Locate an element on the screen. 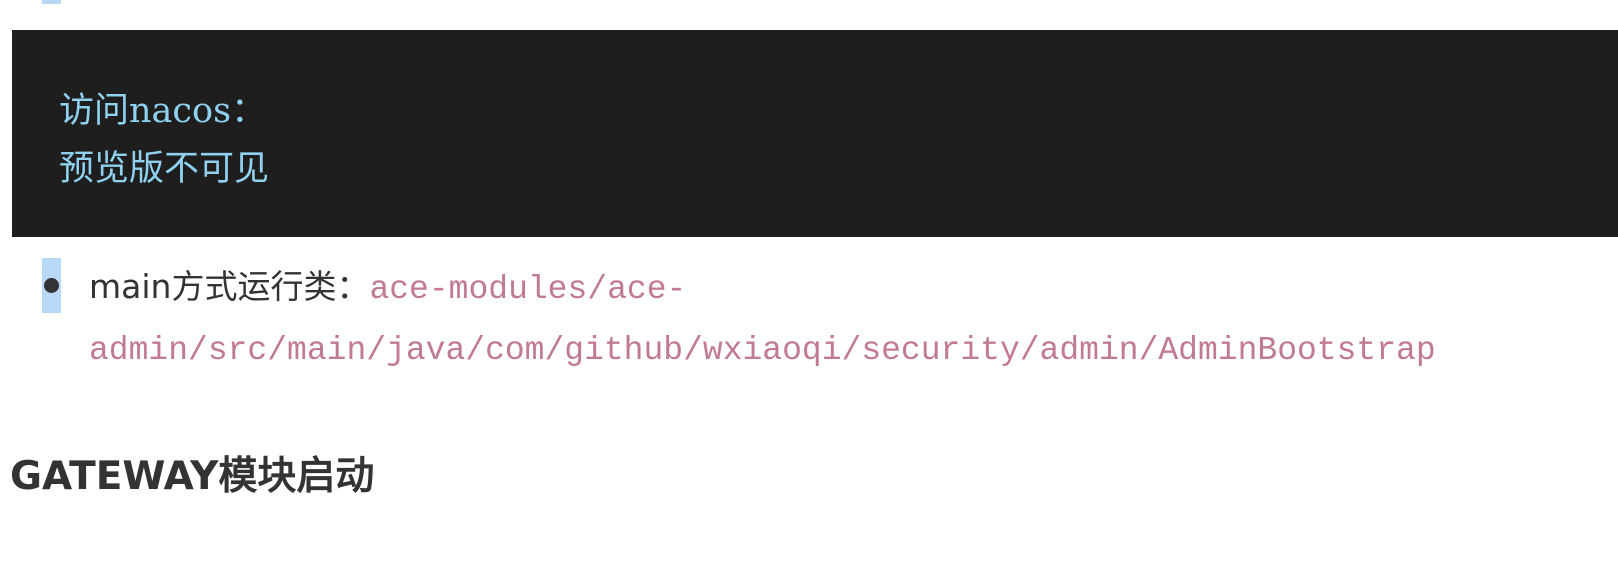 The image size is (1618, 585). bullet-icon is located at coordinates (51, 285).